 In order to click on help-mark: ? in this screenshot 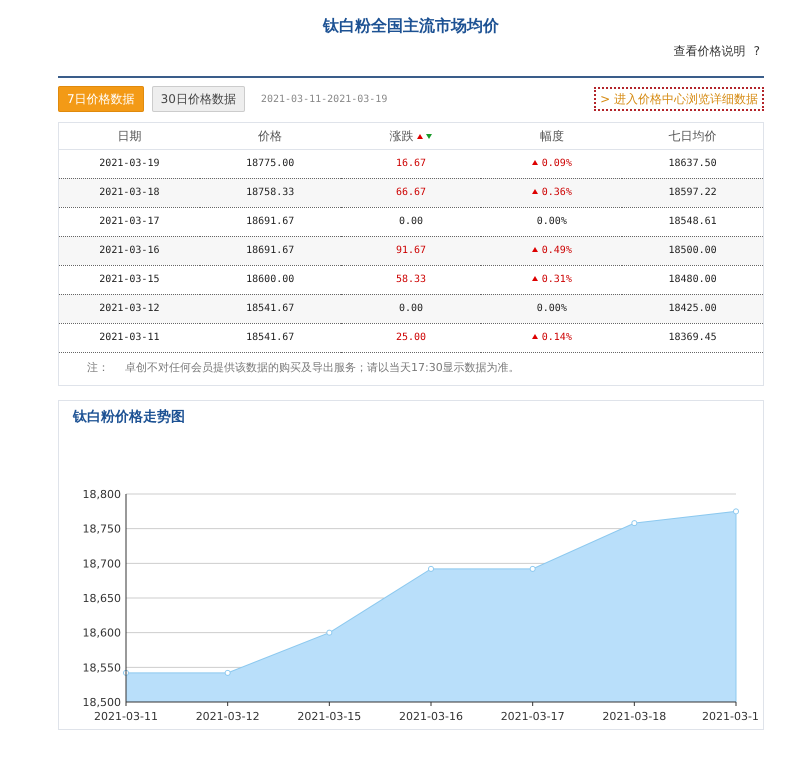, I will do `click(757, 51)`.